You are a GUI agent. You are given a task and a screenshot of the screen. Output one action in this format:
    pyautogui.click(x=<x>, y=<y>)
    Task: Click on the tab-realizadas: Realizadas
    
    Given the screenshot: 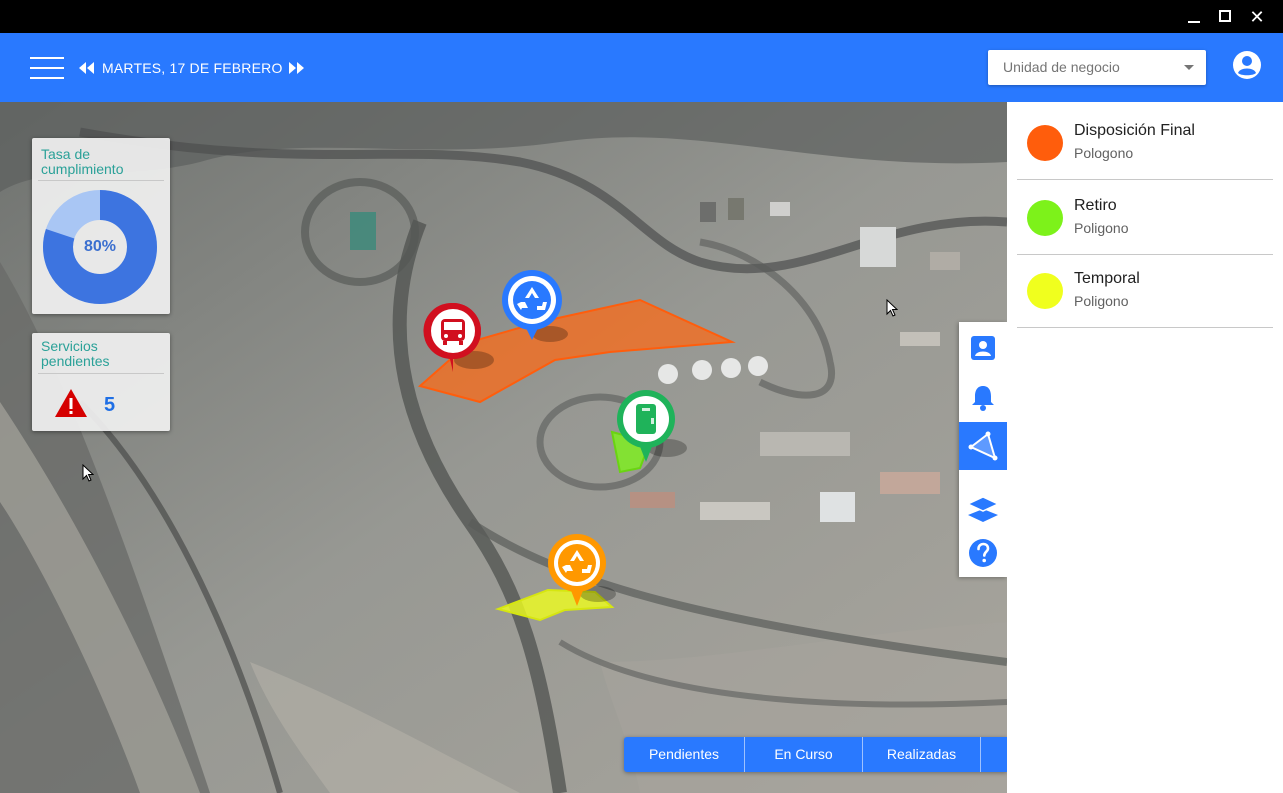 What is the action you would take?
    pyautogui.click(x=922, y=754)
    